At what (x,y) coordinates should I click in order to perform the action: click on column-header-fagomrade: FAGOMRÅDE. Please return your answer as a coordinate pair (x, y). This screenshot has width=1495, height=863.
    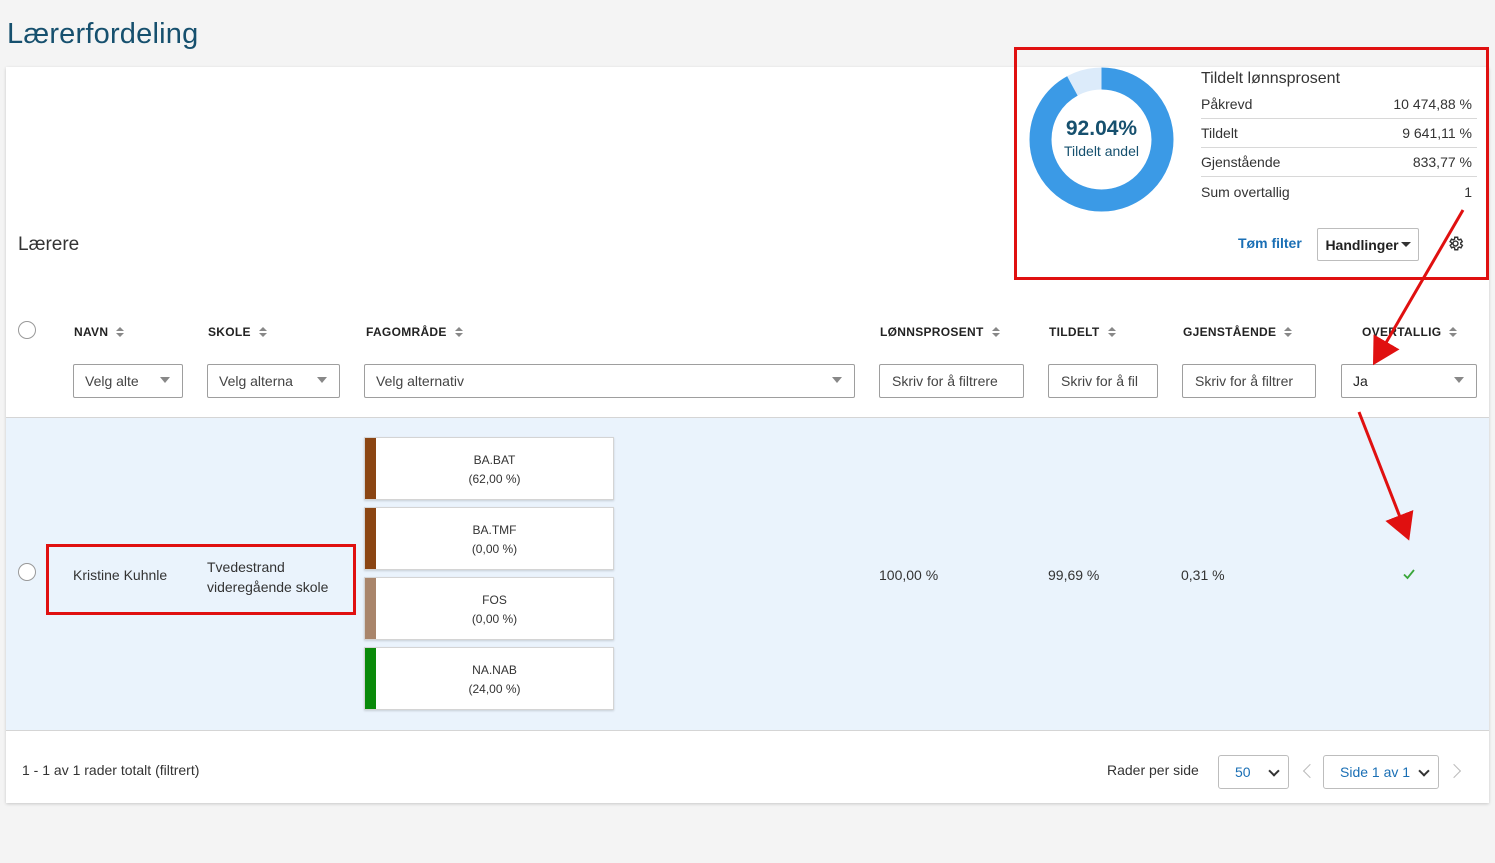
    Looking at the image, I should click on (414, 332).